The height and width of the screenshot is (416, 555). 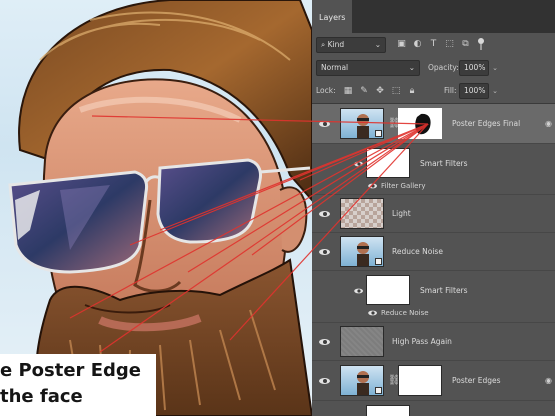 What do you see at coordinates (396, 91) in the screenshot?
I see `lock-artboard-icon: ⬚` at bounding box center [396, 91].